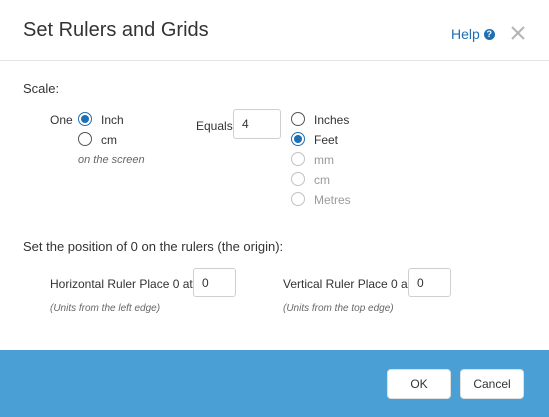 The image size is (549, 417). What do you see at coordinates (492, 384) in the screenshot?
I see `cancel-button: Cancel` at bounding box center [492, 384].